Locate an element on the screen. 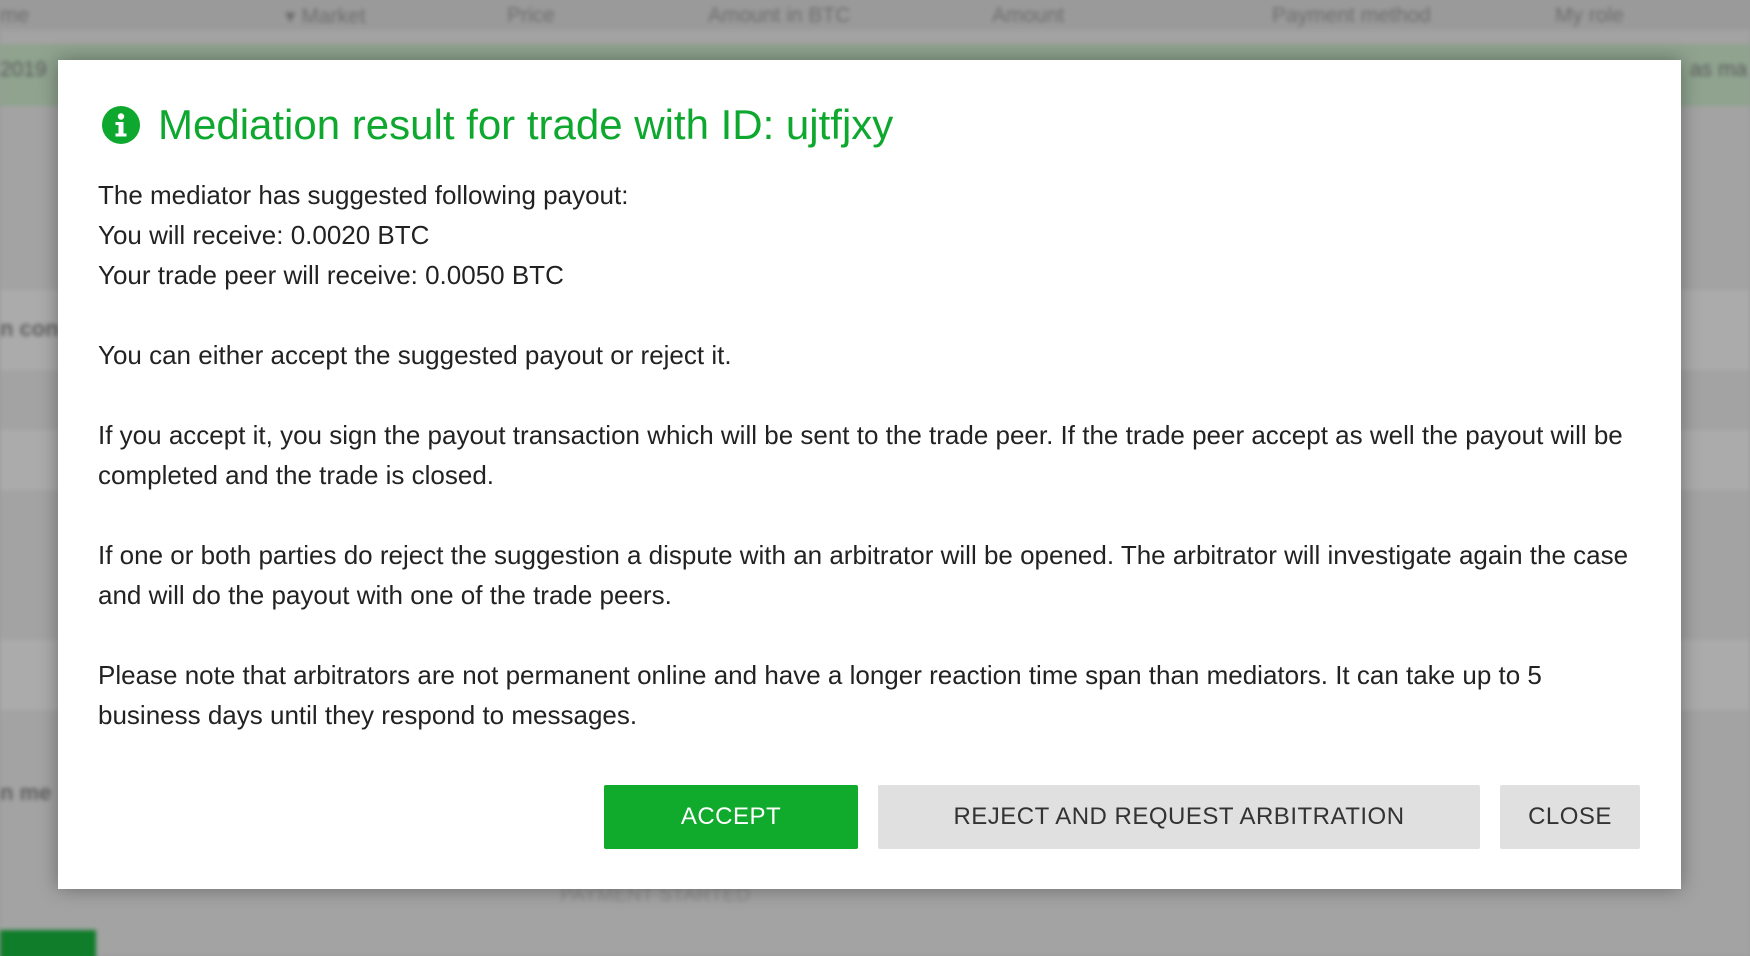  you-receive-text: You will receive: 0.0020 BTC is located at coordinates (264, 235).